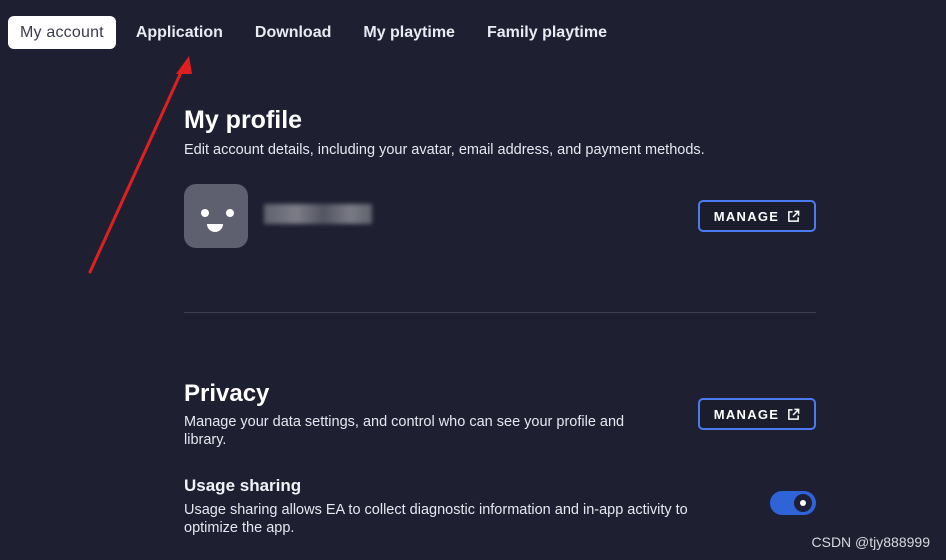  What do you see at coordinates (318, 214) in the screenshot?
I see `blurred-username` at bounding box center [318, 214].